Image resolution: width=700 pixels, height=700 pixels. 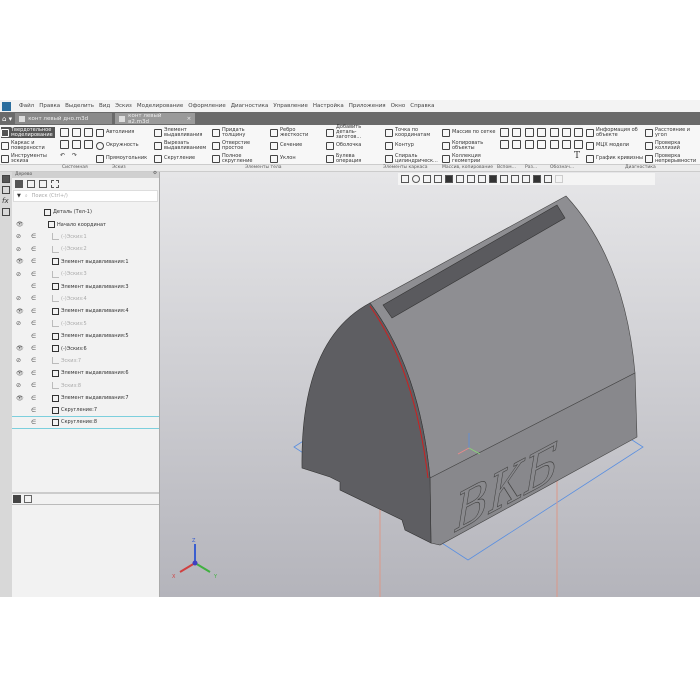 I want to click on tree-structure-icon, so click(x=19, y=184).